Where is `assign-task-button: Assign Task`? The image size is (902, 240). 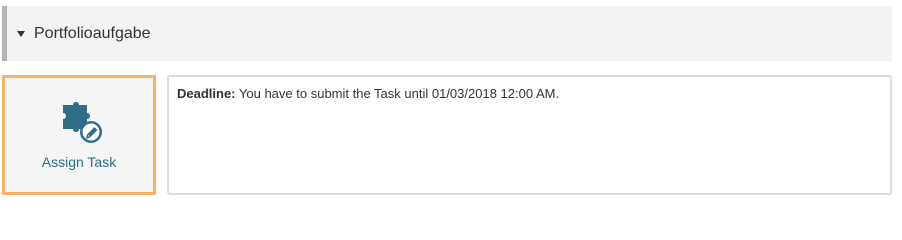 assign-task-button: Assign Task is located at coordinates (79, 135).